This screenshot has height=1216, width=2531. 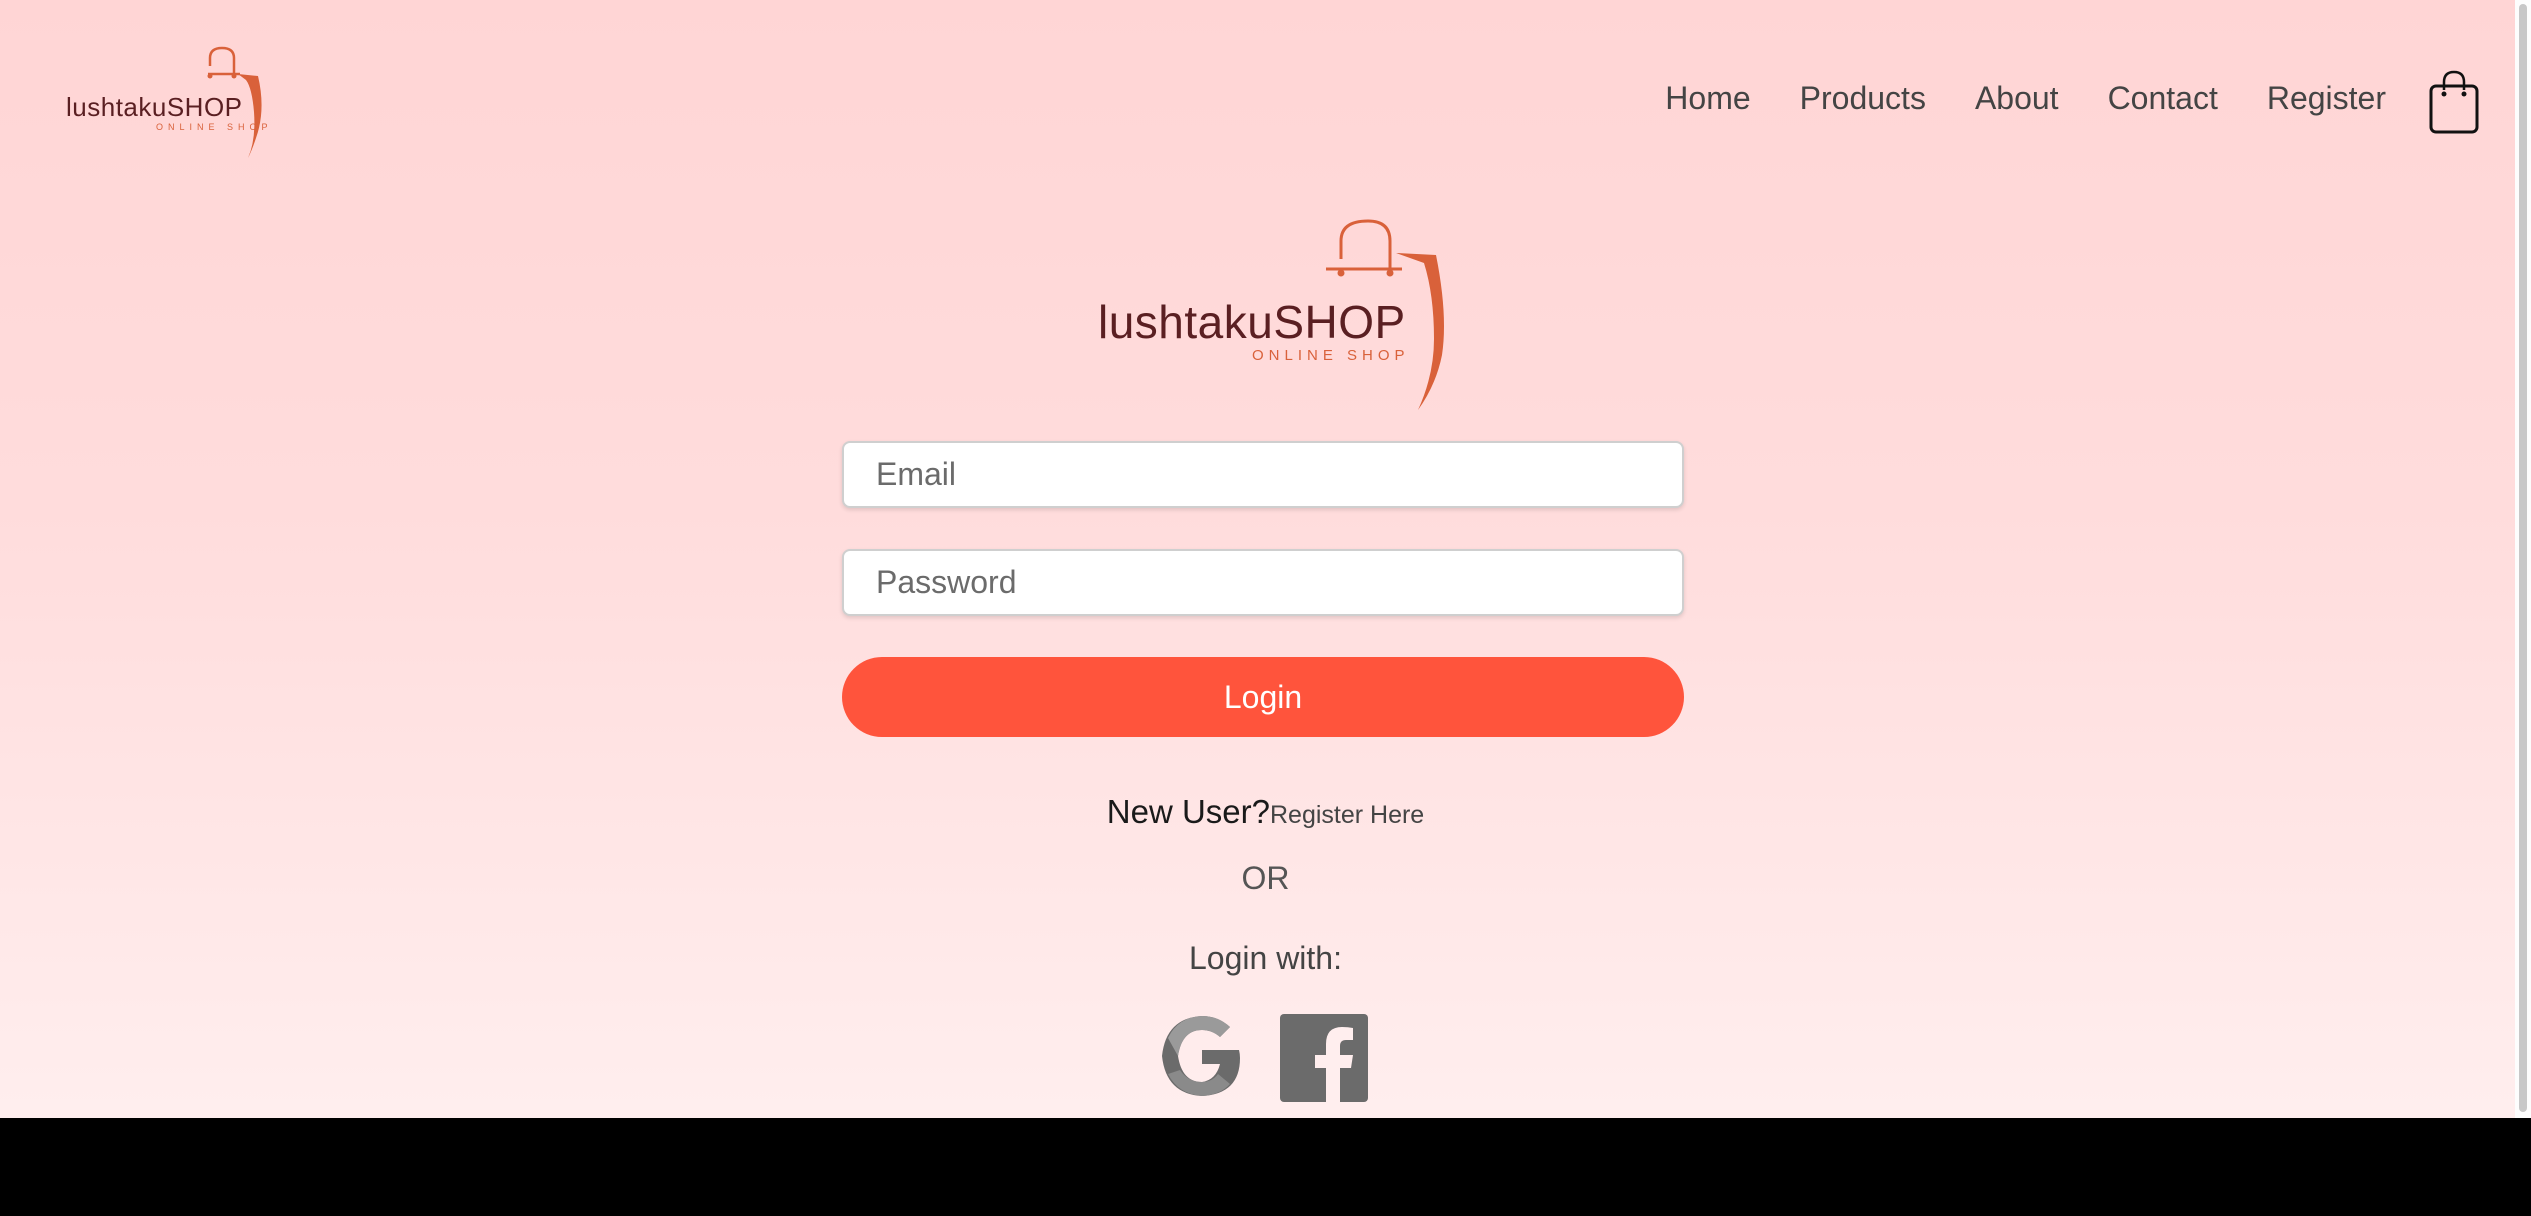 I want to click on password-field, so click(x=1263, y=582).